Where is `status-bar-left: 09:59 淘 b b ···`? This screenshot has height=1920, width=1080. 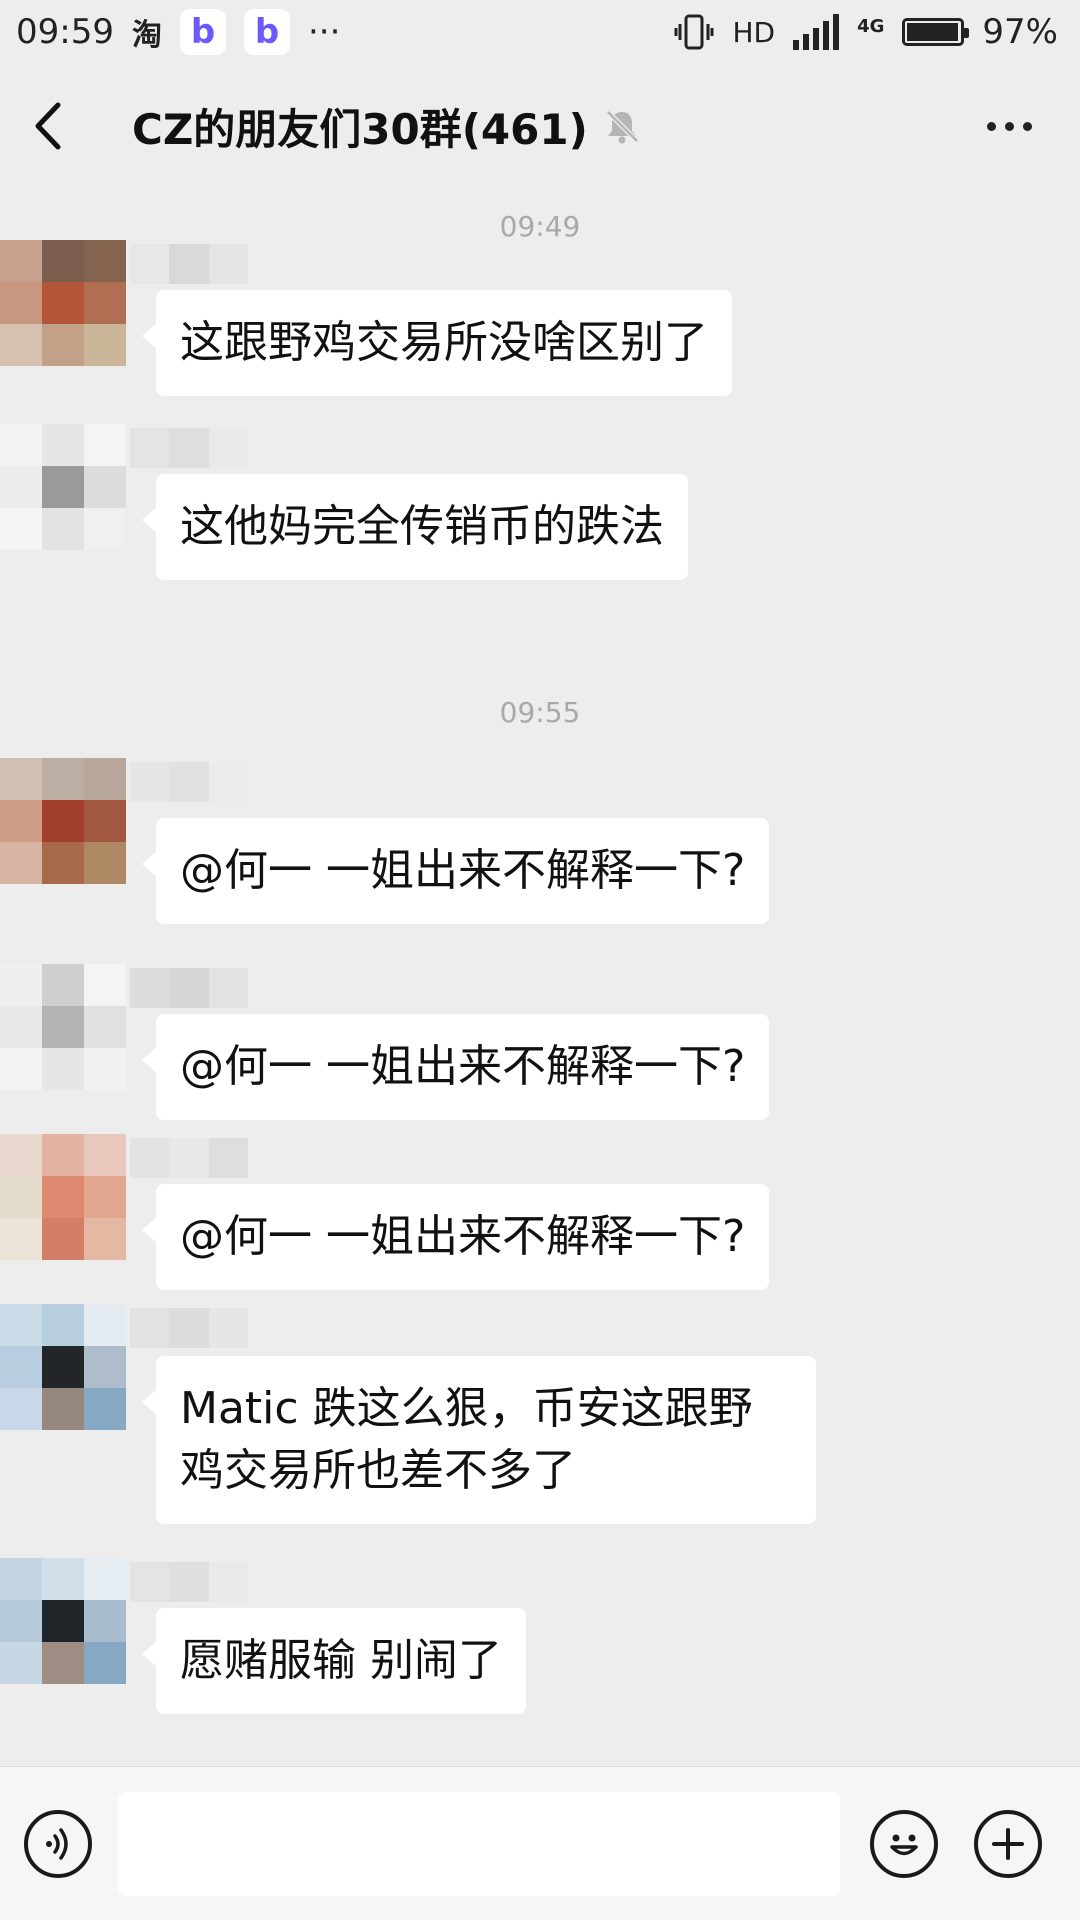
status-bar-left: 09:59 淘 b b ··· is located at coordinates (178, 32).